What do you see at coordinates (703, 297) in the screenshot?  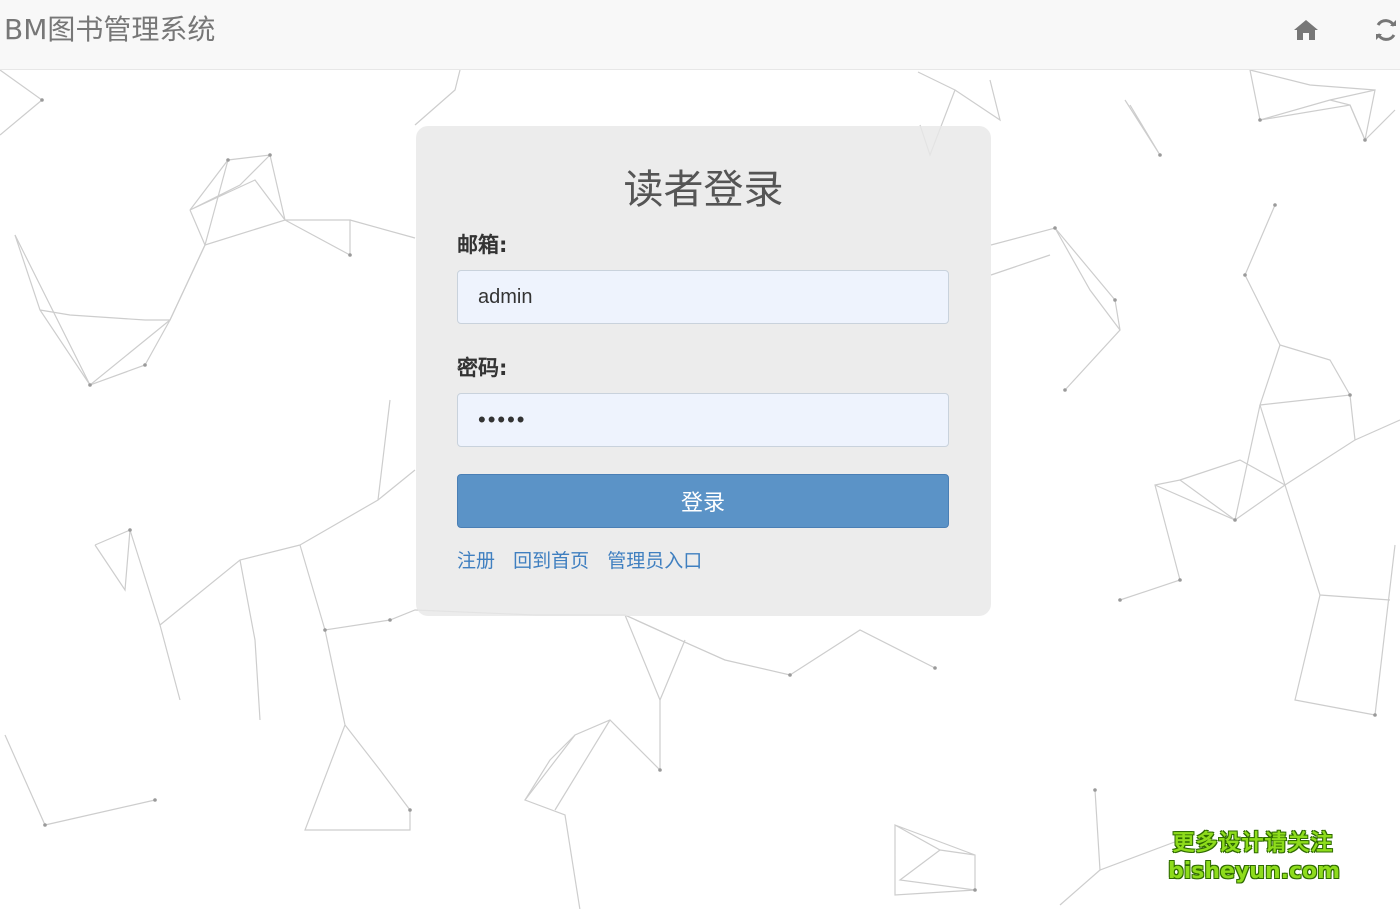 I see `email-input` at bounding box center [703, 297].